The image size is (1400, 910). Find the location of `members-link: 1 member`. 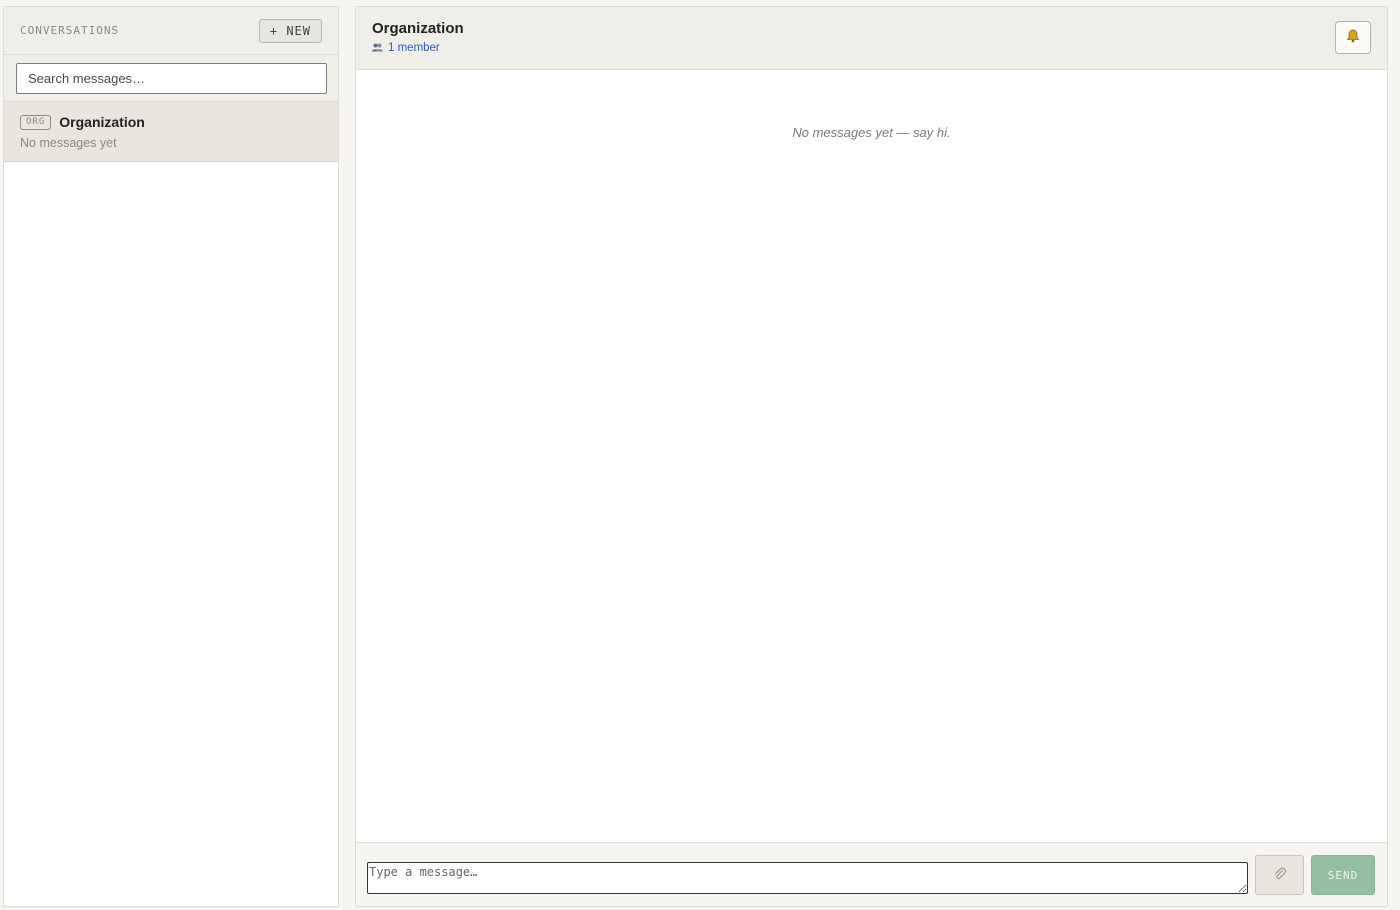

members-link: 1 member is located at coordinates (871, 48).